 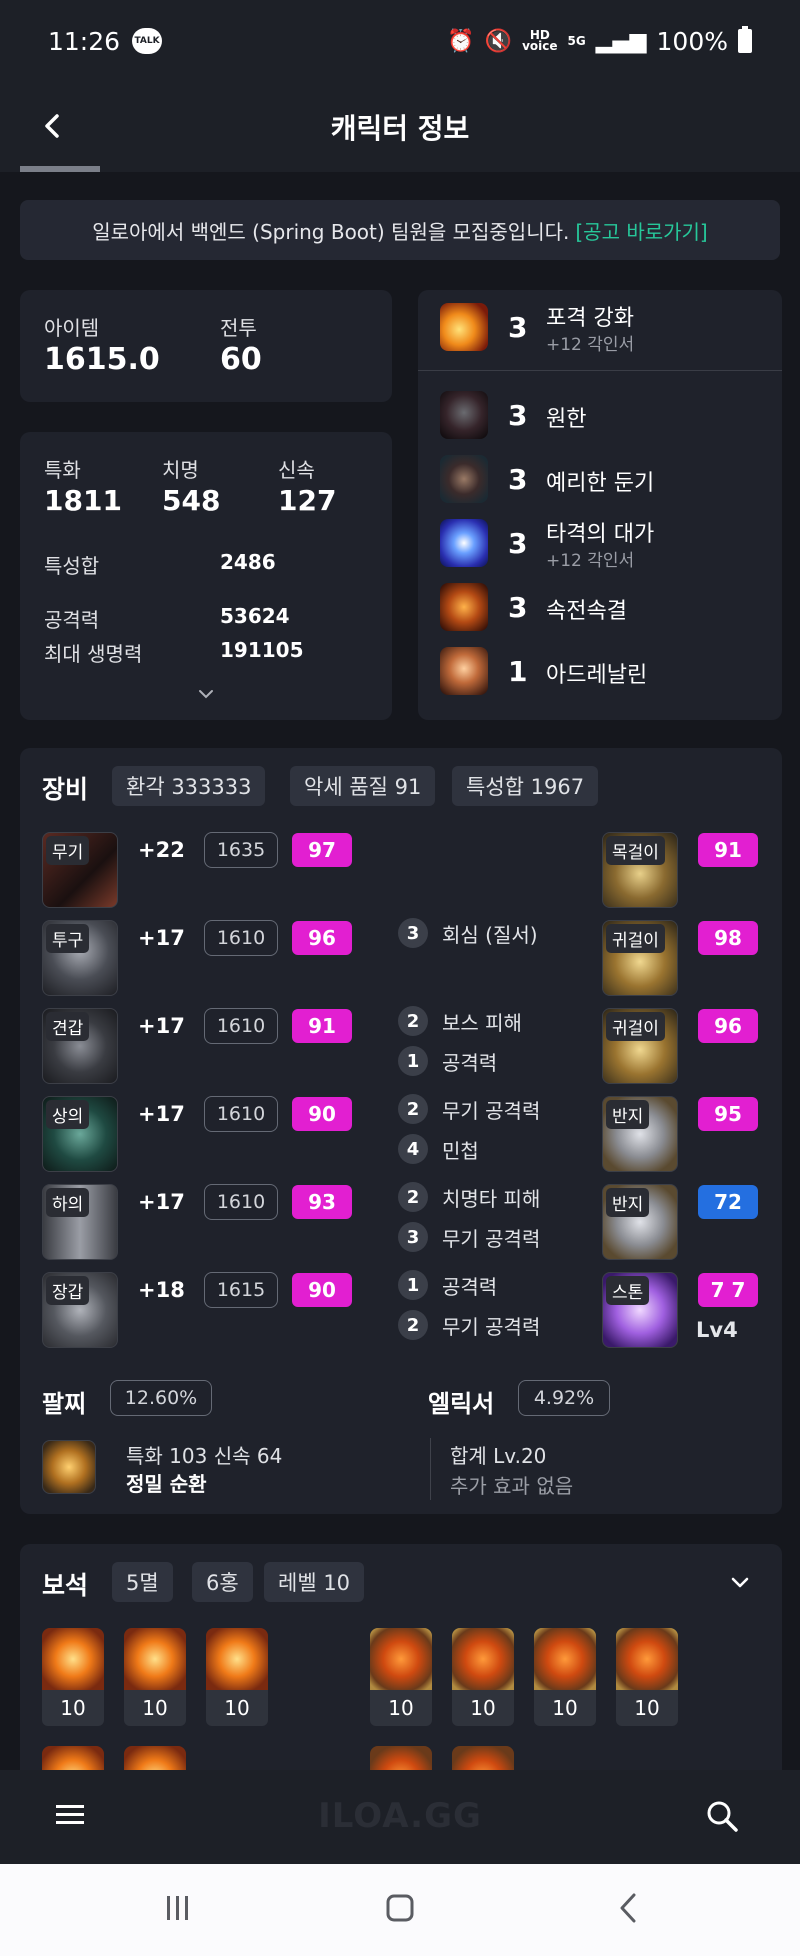 What do you see at coordinates (52, 126) in the screenshot?
I see `back-button` at bounding box center [52, 126].